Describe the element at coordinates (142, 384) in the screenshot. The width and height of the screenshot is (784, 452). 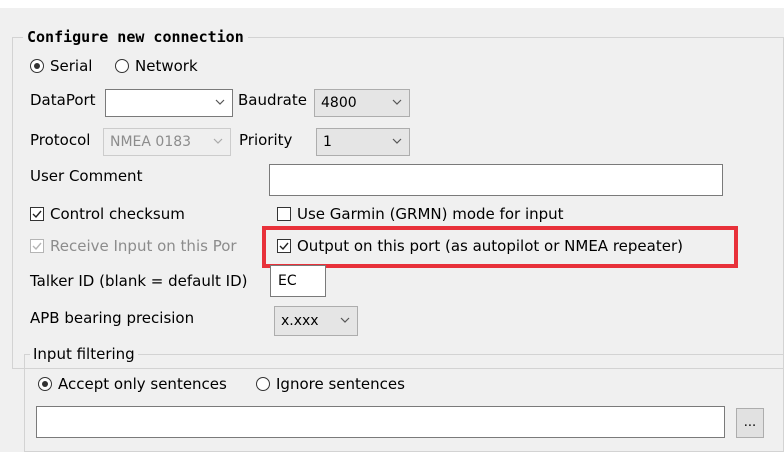
I see `accept-sentences-label: Accept only sentences` at that location.